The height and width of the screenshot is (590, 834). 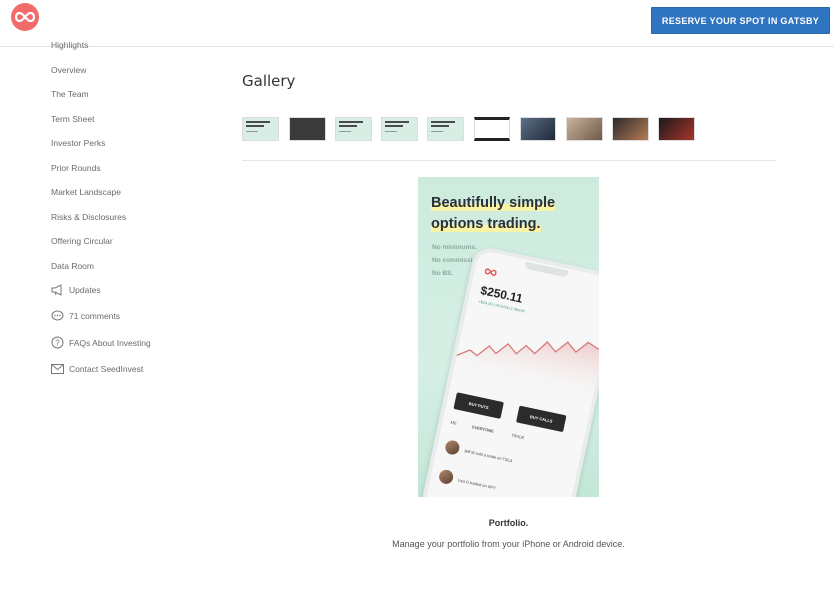 I want to click on sidebar-item-risks: Risks & Disclosures, so click(x=88, y=217).